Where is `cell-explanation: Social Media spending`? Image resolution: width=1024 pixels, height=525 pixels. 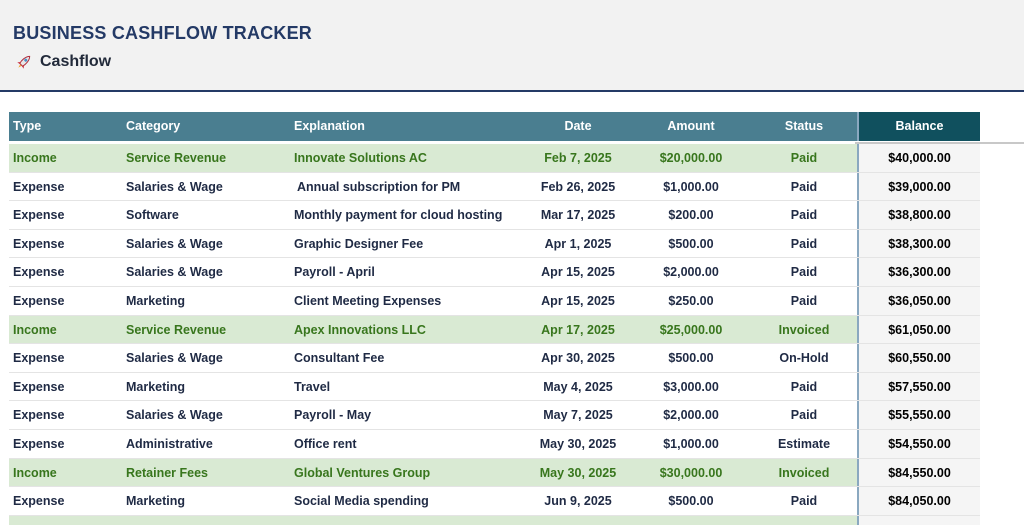
cell-explanation: Social Media spending is located at coordinates (407, 501).